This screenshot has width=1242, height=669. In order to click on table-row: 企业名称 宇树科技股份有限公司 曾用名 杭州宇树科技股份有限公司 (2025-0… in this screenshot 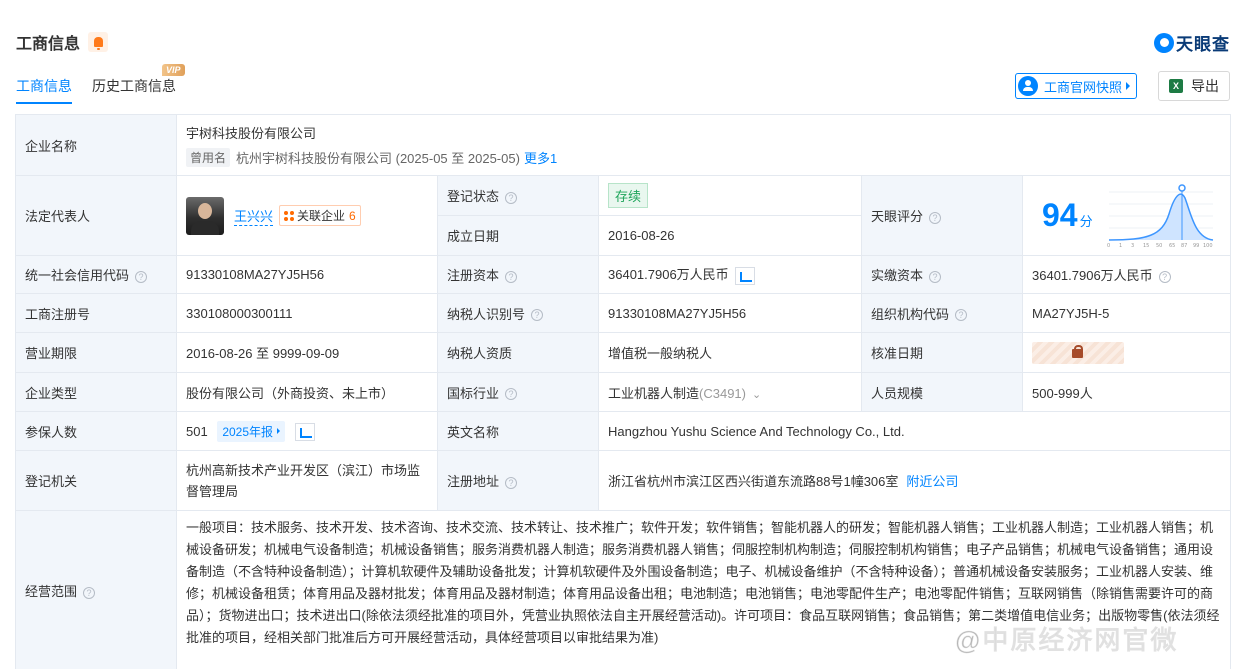, I will do `click(623, 145)`.